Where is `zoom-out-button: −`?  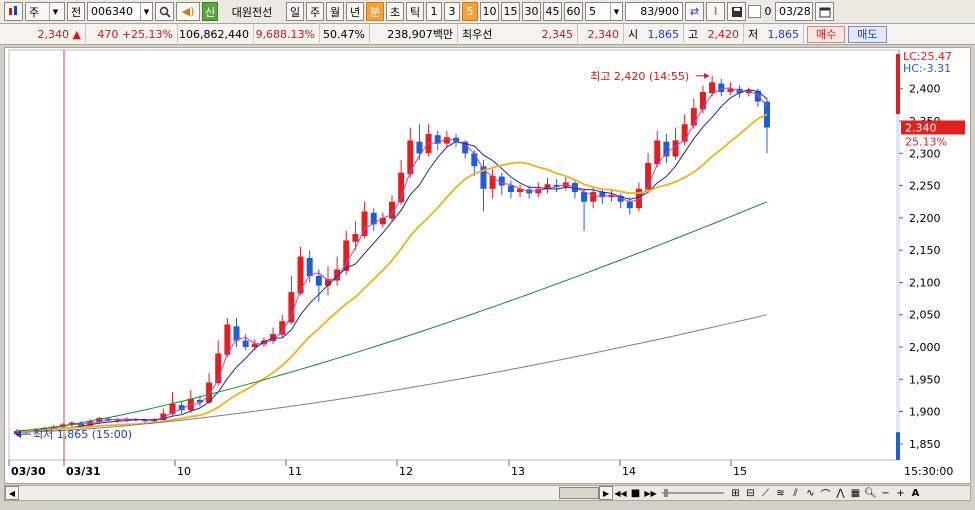
zoom-out-button: − is located at coordinates (885, 493).